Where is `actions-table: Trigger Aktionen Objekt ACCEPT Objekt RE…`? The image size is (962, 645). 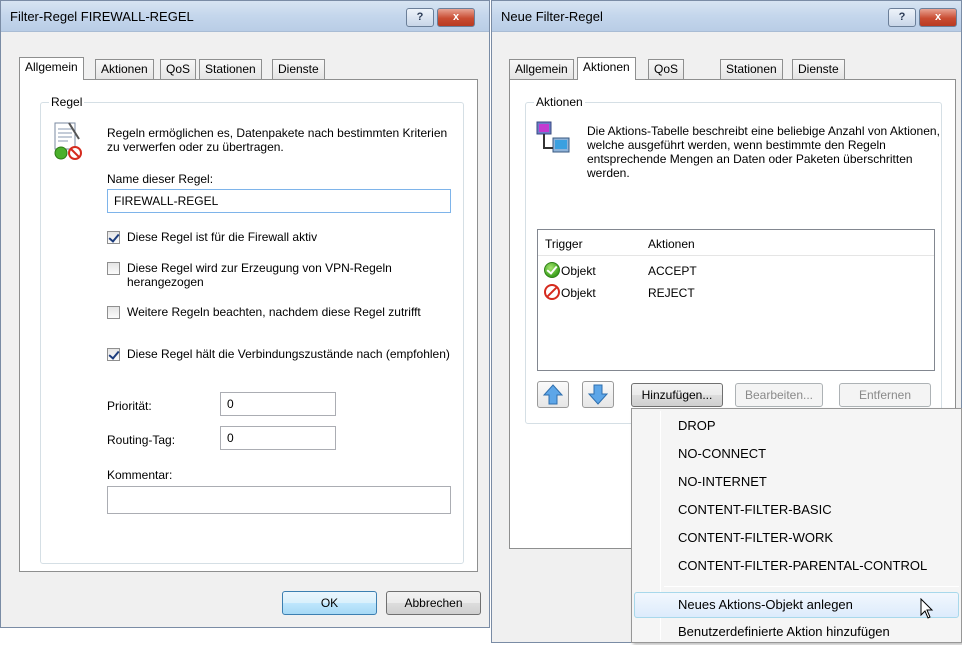
actions-table: Trigger Aktionen Objekt ACCEPT Objekt RE… is located at coordinates (736, 300).